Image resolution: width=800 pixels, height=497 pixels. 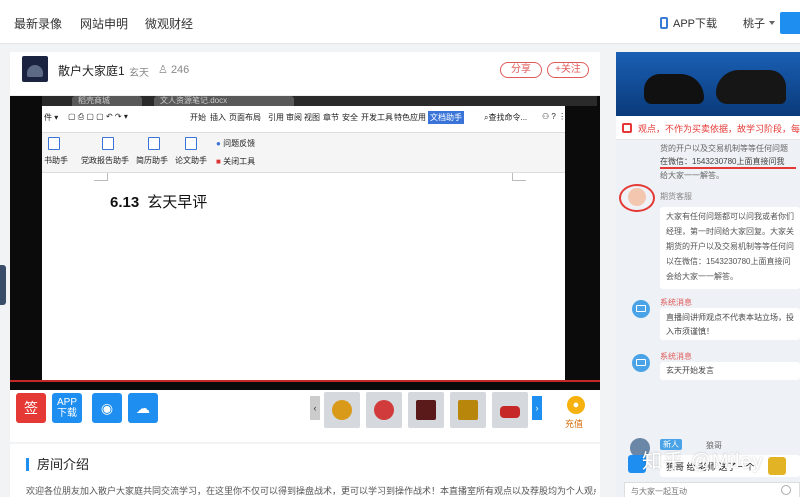 What do you see at coordinates (331, 117) in the screenshot?
I see `menu-item: 章节` at bounding box center [331, 117].